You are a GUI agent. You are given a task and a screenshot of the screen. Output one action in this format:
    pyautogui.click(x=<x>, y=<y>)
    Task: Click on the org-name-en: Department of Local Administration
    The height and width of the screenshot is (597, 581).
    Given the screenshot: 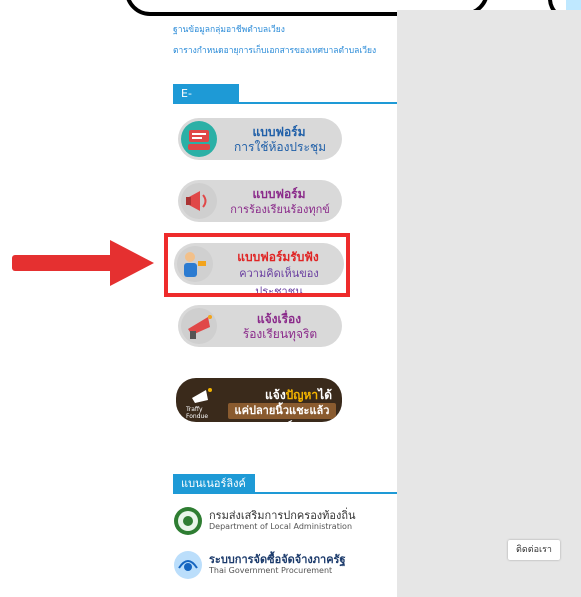 What is the action you would take?
    pyautogui.click(x=281, y=526)
    